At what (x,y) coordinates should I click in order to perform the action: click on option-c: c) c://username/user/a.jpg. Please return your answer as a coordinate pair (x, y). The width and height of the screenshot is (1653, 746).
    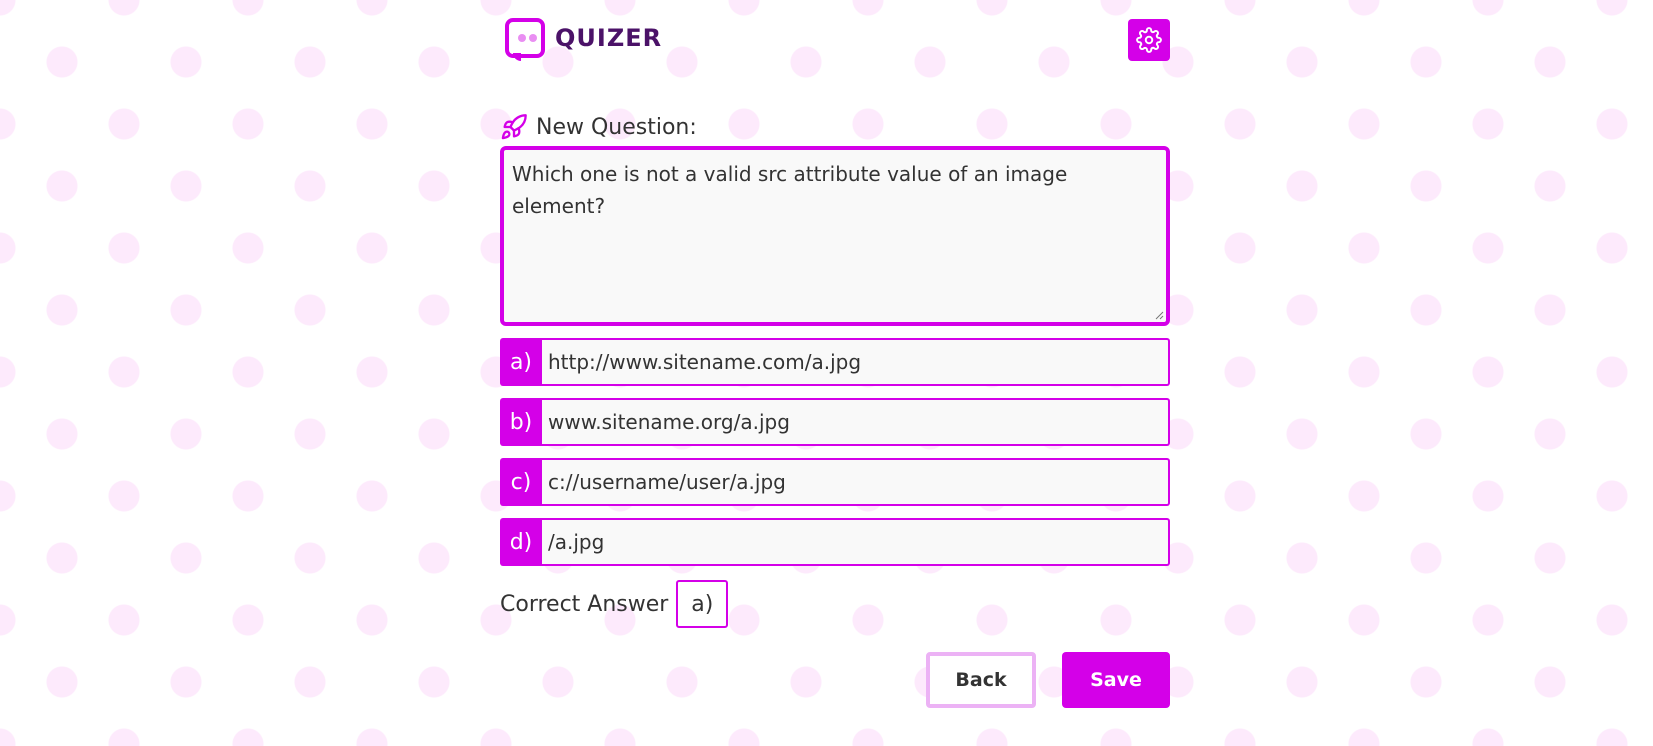
    Looking at the image, I should click on (835, 482).